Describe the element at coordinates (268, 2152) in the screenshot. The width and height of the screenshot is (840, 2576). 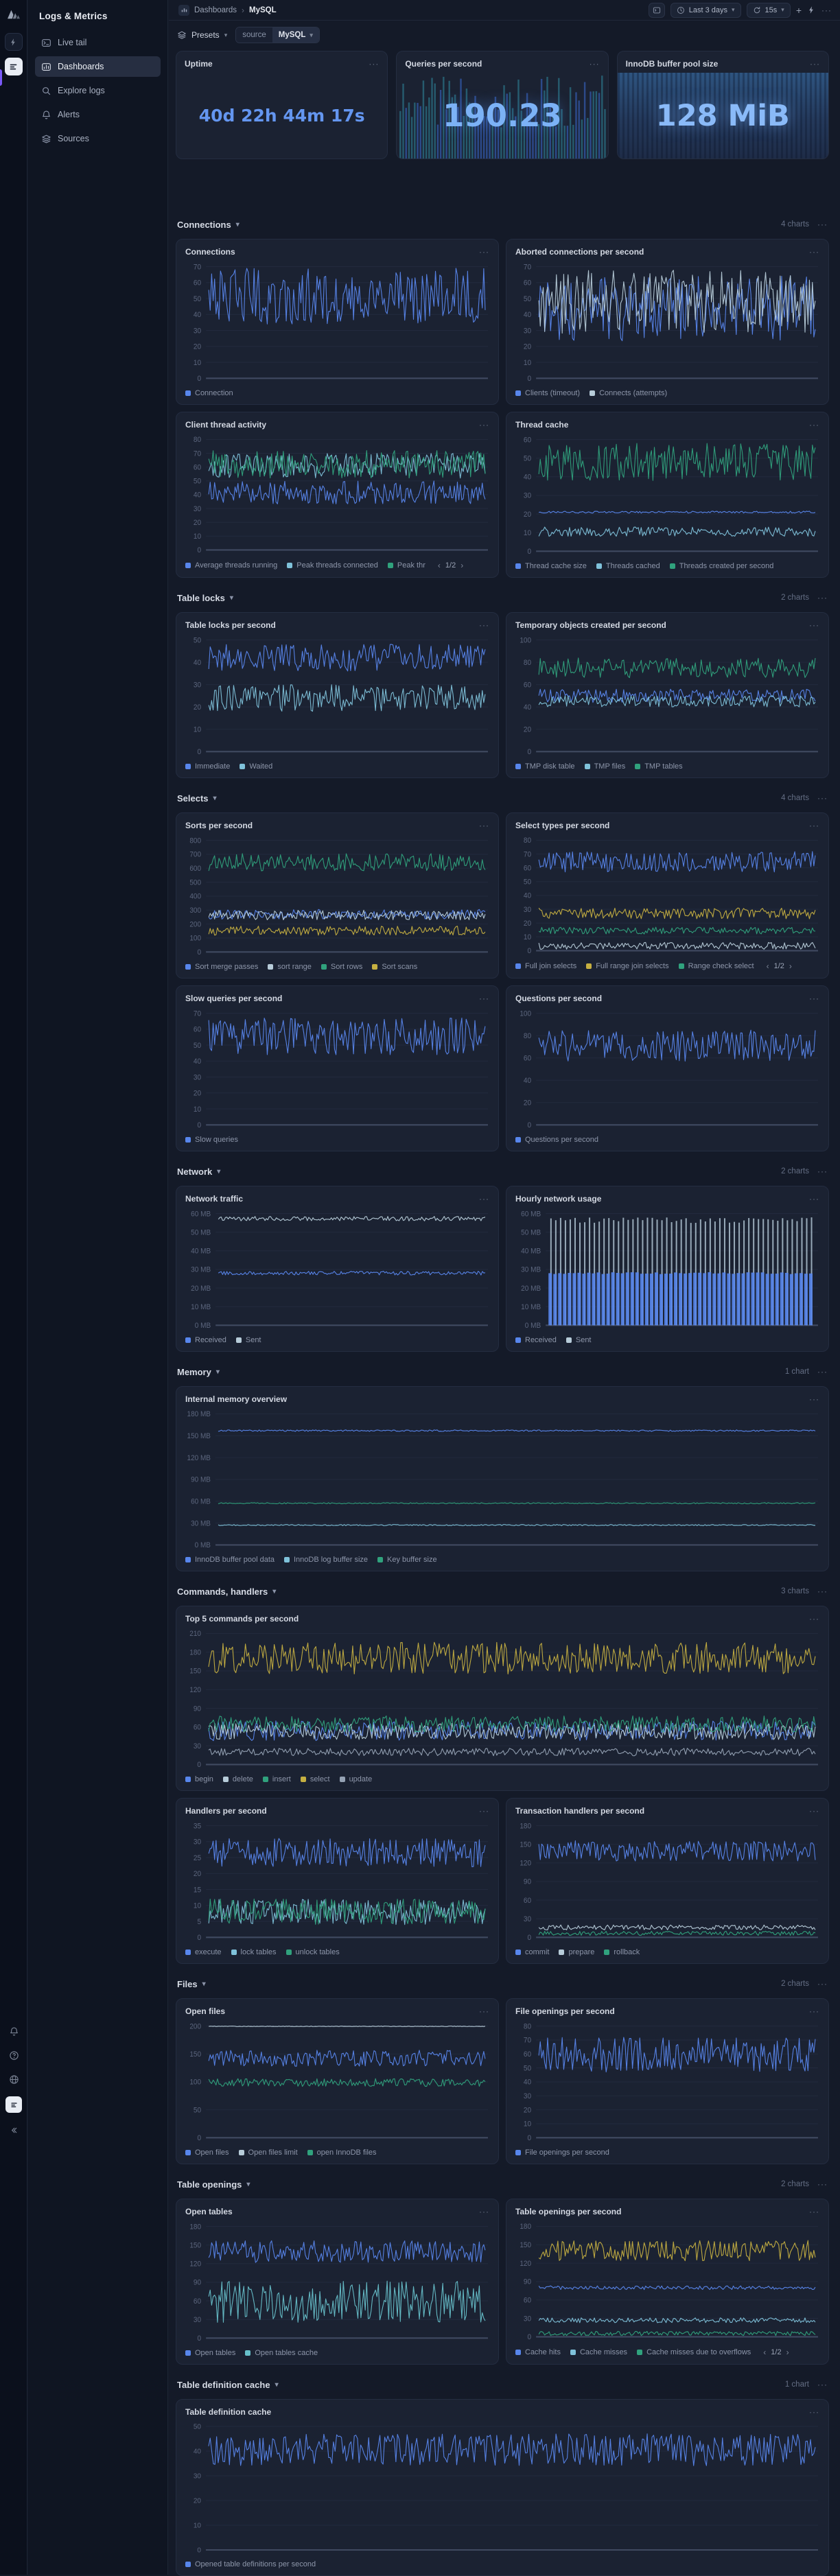
I see `legend-item: Open files limit` at that location.